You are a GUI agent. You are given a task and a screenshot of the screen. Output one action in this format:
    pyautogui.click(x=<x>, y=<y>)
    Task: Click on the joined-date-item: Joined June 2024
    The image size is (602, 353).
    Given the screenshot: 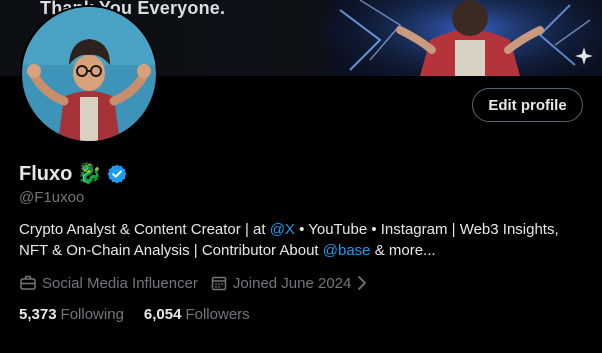 What is the action you would take?
    pyautogui.click(x=289, y=283)
    